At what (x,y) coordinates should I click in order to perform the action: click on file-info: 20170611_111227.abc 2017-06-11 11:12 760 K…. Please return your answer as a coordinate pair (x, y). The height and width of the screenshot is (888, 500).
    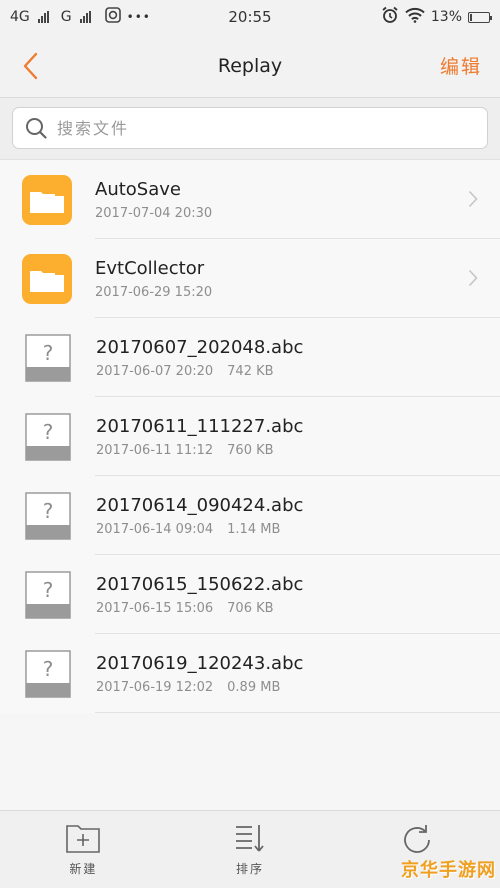
    Looking at the image, I should click on (298, 437).